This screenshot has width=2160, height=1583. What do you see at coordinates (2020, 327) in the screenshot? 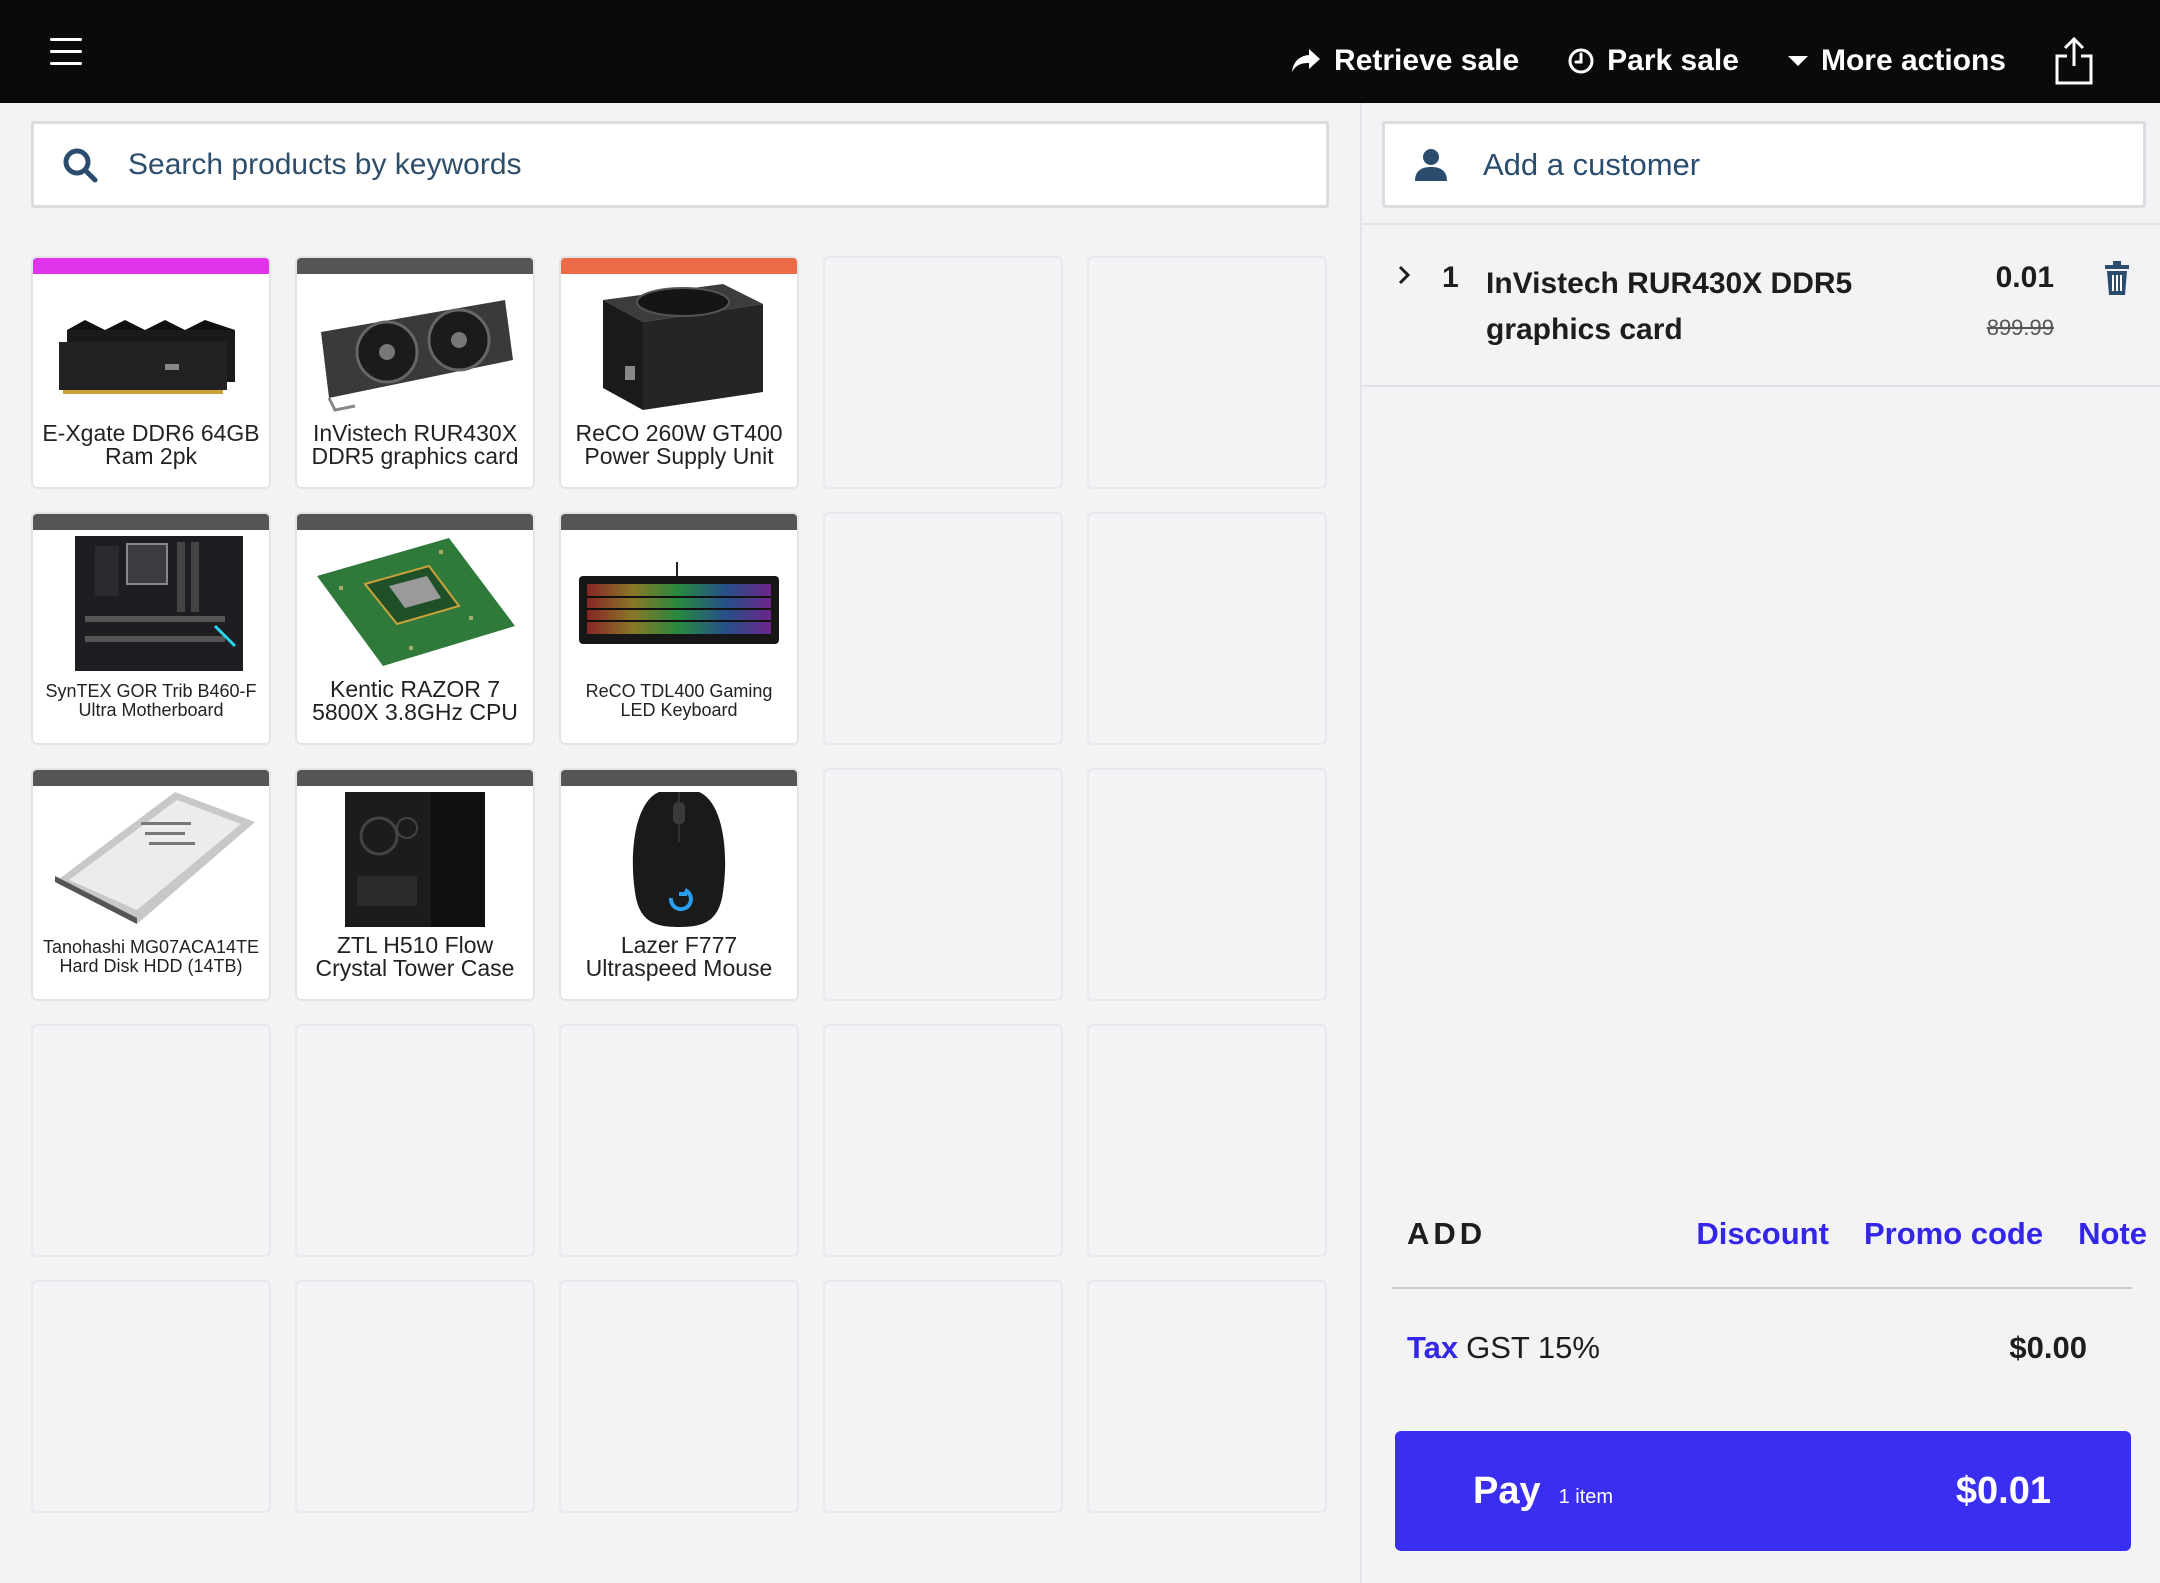
I see `line-item-original-price: 899.99` at bounding box center [2020, 327].